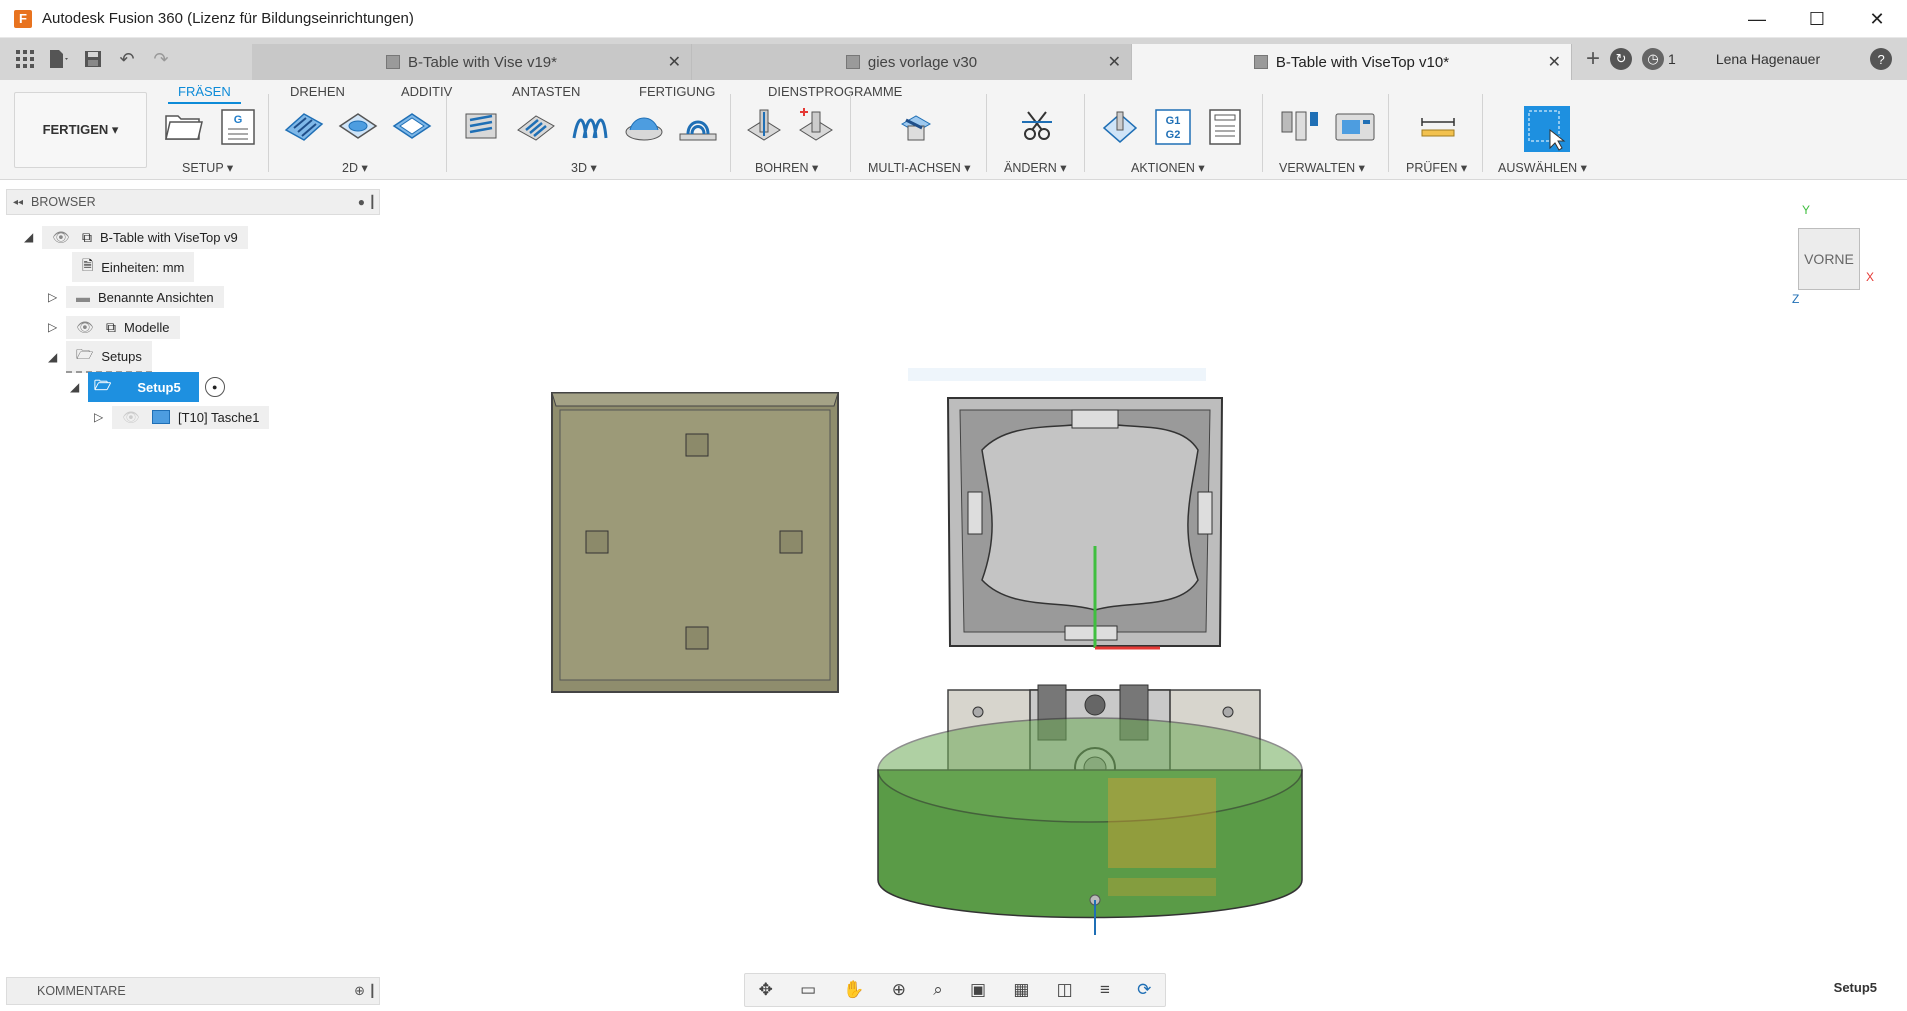  I want to click on nc-program-icon: G, so click(238, 126).